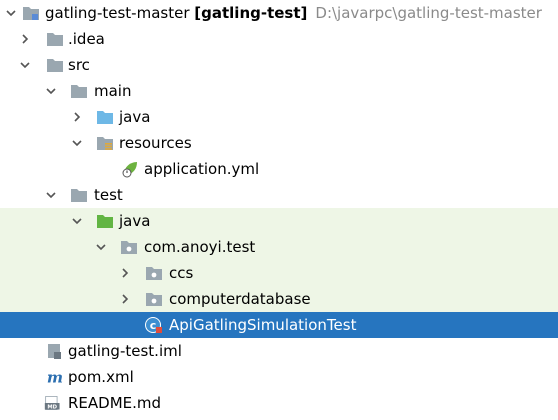 This screenshot has width=558, height=420. Describe the element at coordinates (279, 247) in the screenshot. I see `tree-row-package-root: com.anoyi.test` at that location.